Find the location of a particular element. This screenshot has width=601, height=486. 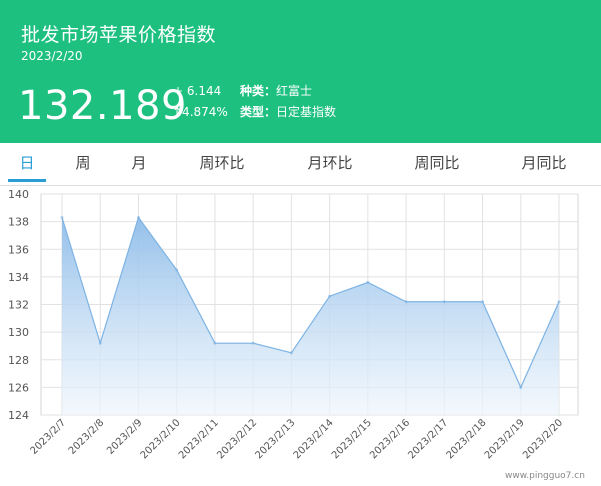

type-label: 类型： is located at coordinates (258, 112).